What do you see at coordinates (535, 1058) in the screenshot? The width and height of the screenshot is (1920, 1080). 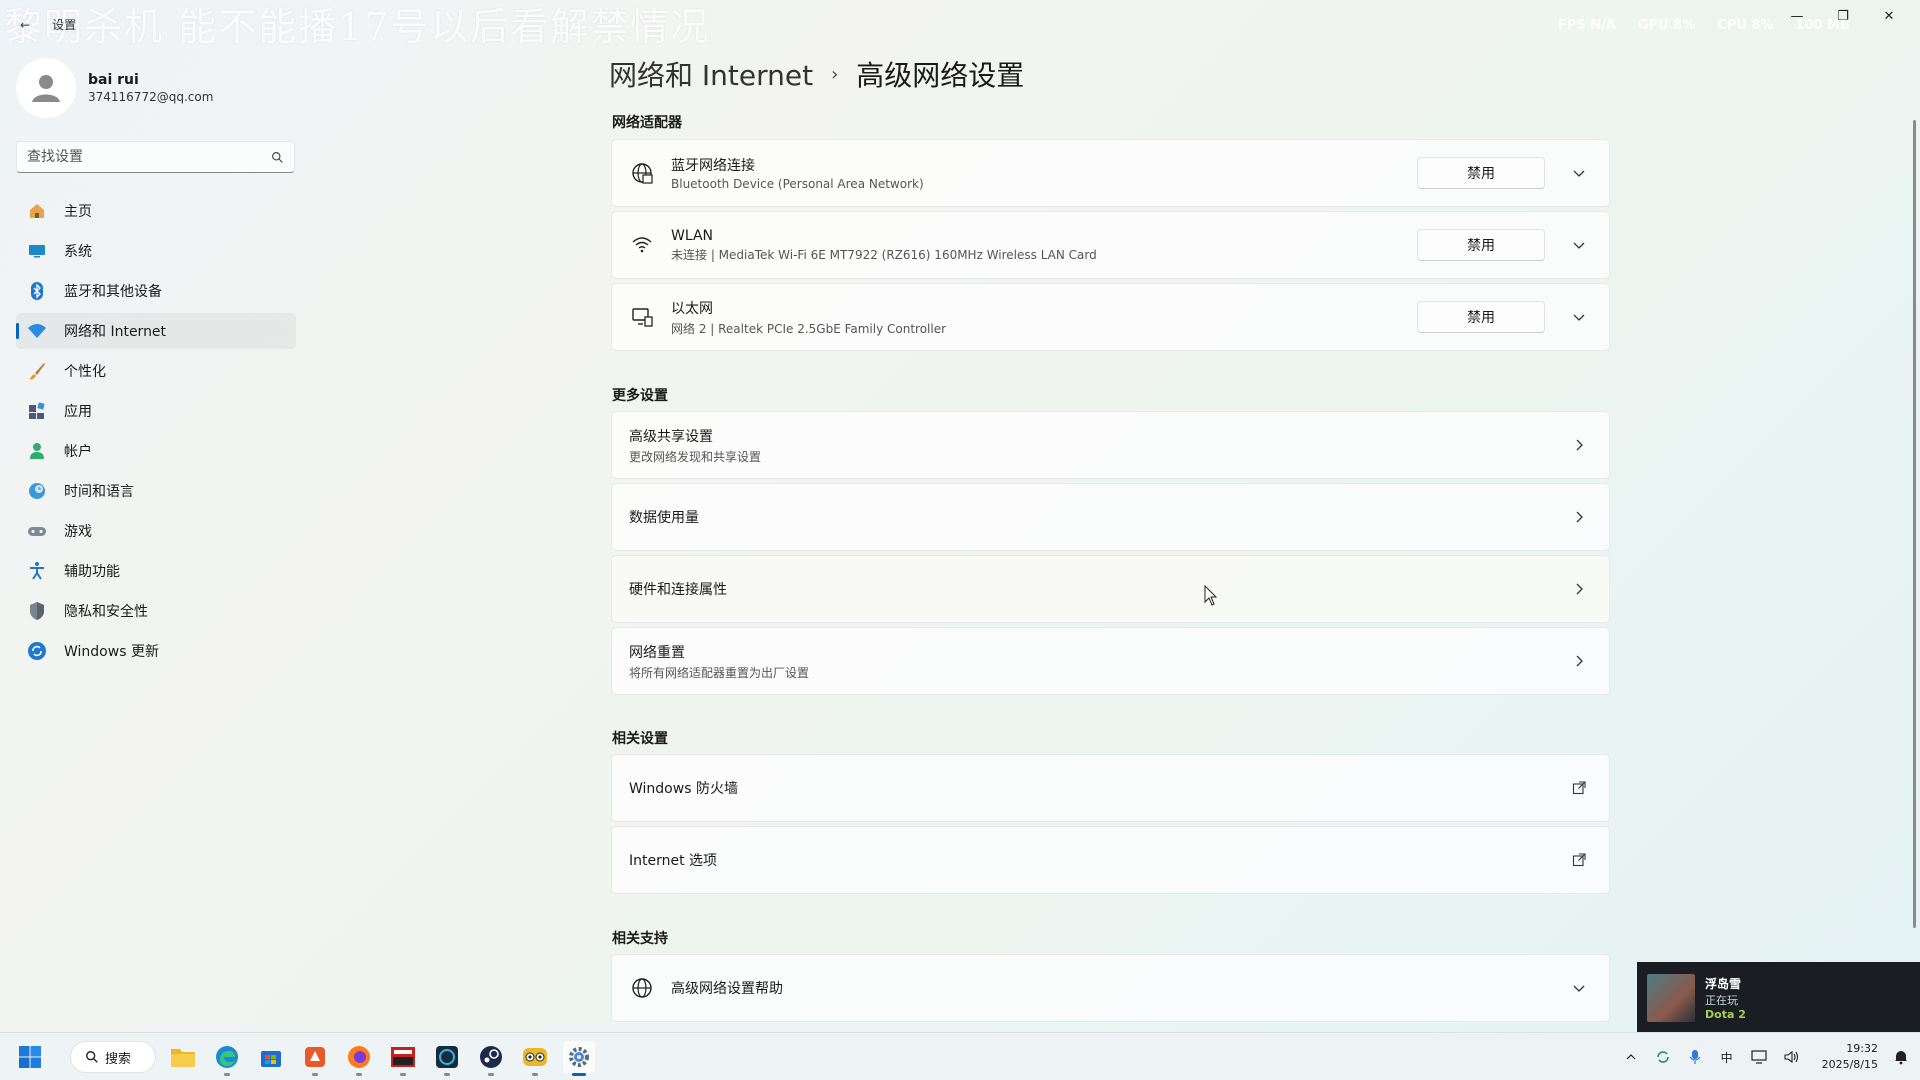 I see `owl-app-icon` at bounding box center [535, 1058].